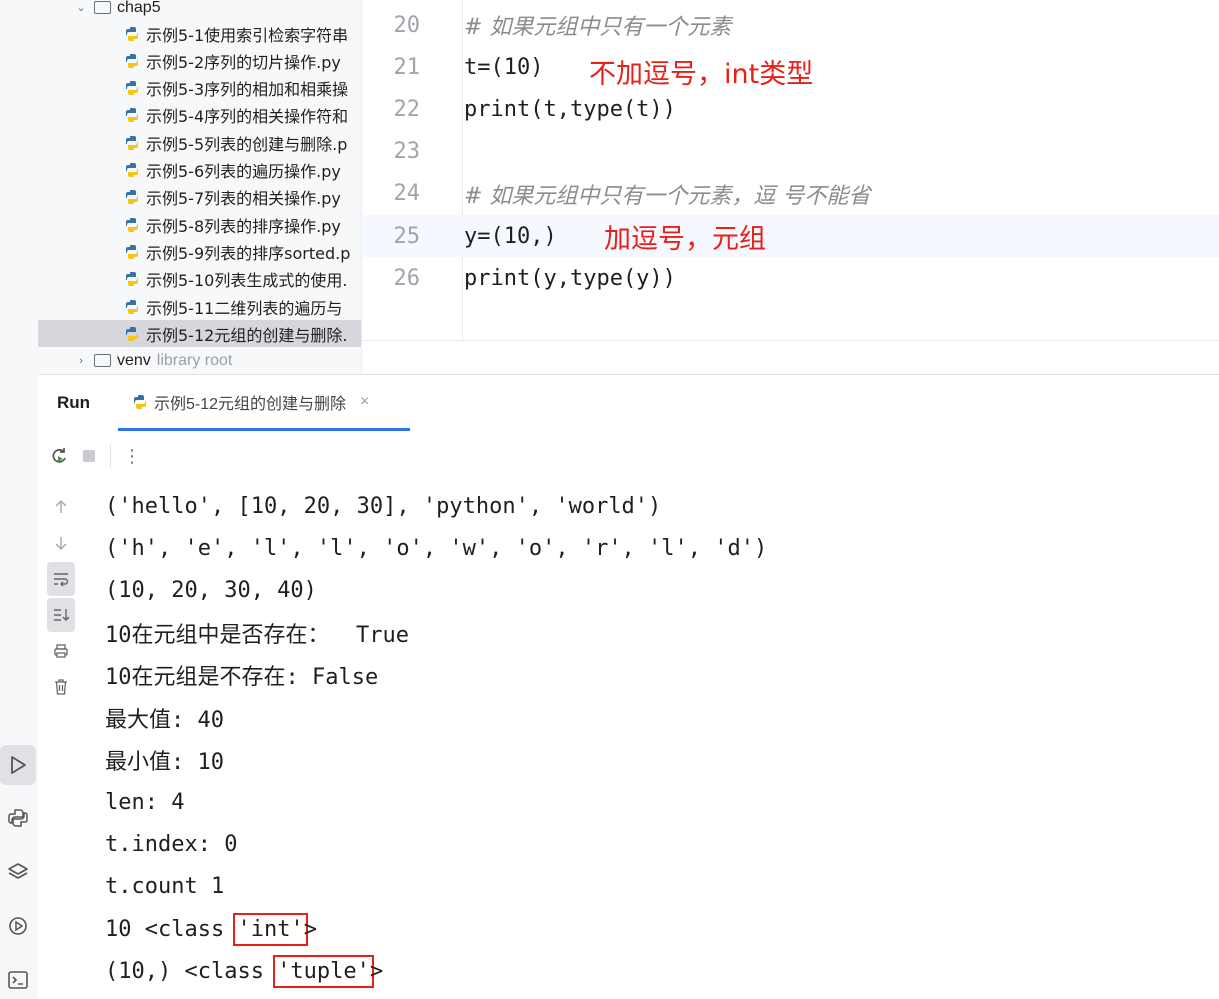  What do you see at coordinates (407, 25) in the screenshot?
I see `line-number: 20` at bounding box center [407, 25].